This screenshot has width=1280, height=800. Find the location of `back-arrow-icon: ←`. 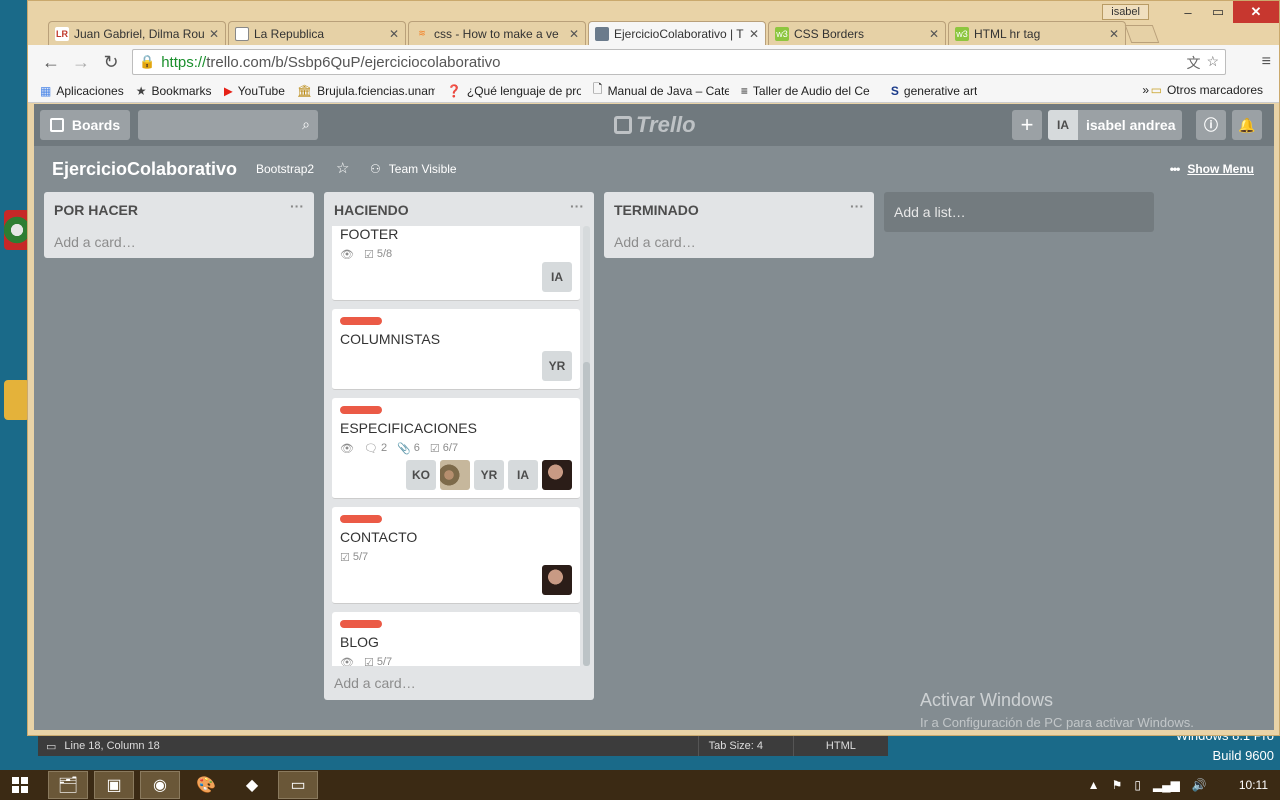

back-arrow-icon: ← is located at coordinates (51, 62).